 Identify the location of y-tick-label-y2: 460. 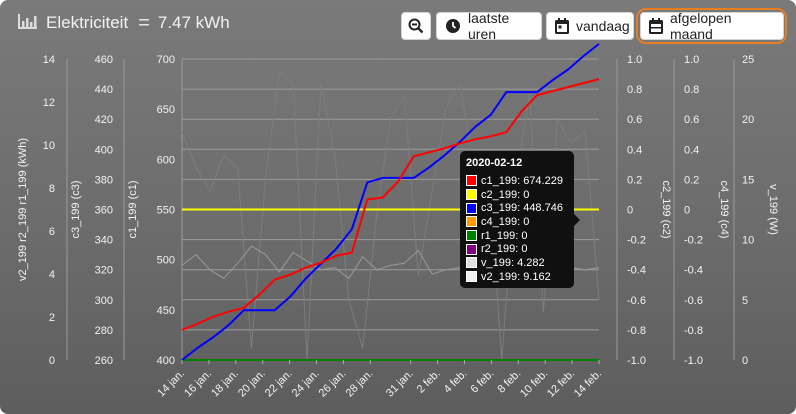
(104, 60).